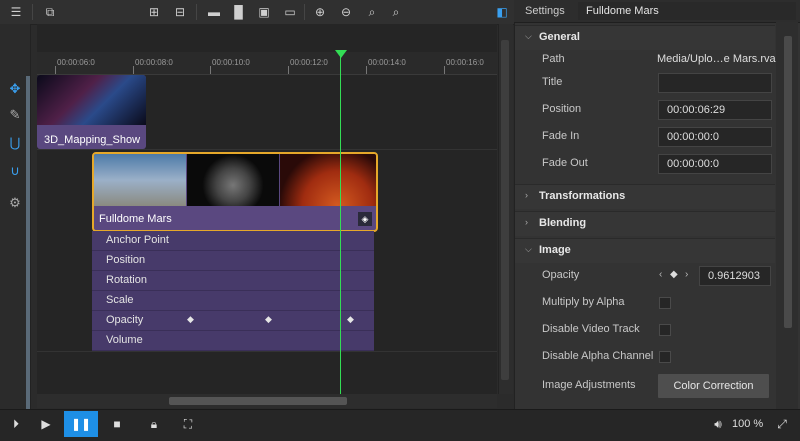  What do you see at coordinates (320, 12) in the screenshot?
I see `zoom-in-icon: ⊕` at bounding box center [320, 12].